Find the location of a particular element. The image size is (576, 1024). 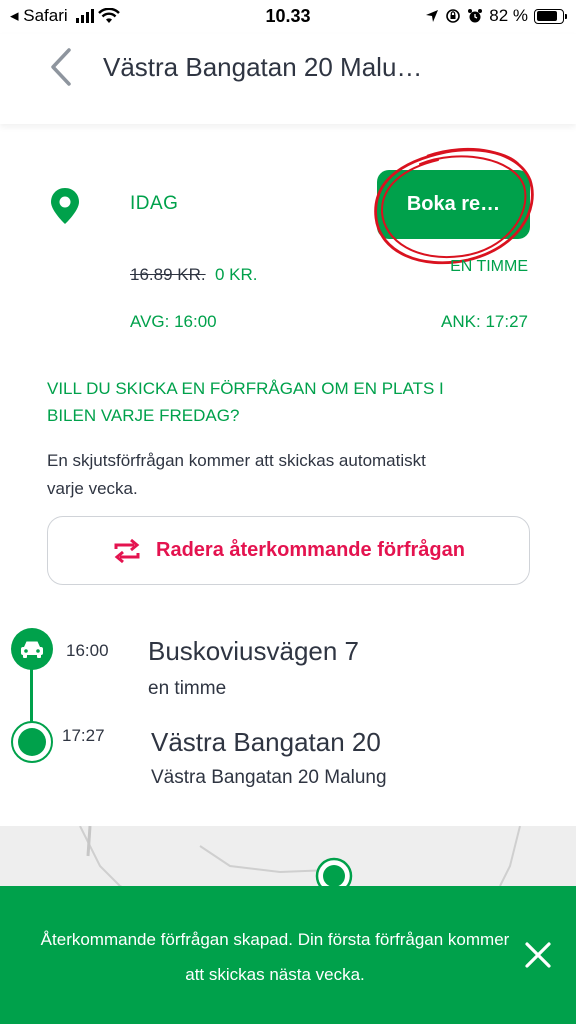

repeat-icon is located at coordinates (127, 550).